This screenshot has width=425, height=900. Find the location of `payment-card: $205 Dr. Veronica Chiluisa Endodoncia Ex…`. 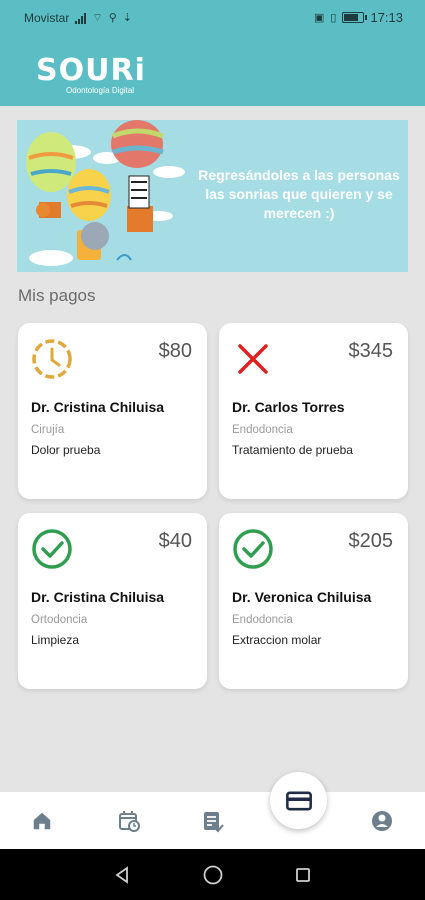

payment-card: $205 Dr. Veronica Chiluisa Endodoncia Ex… is located at coordinates (313, 601).